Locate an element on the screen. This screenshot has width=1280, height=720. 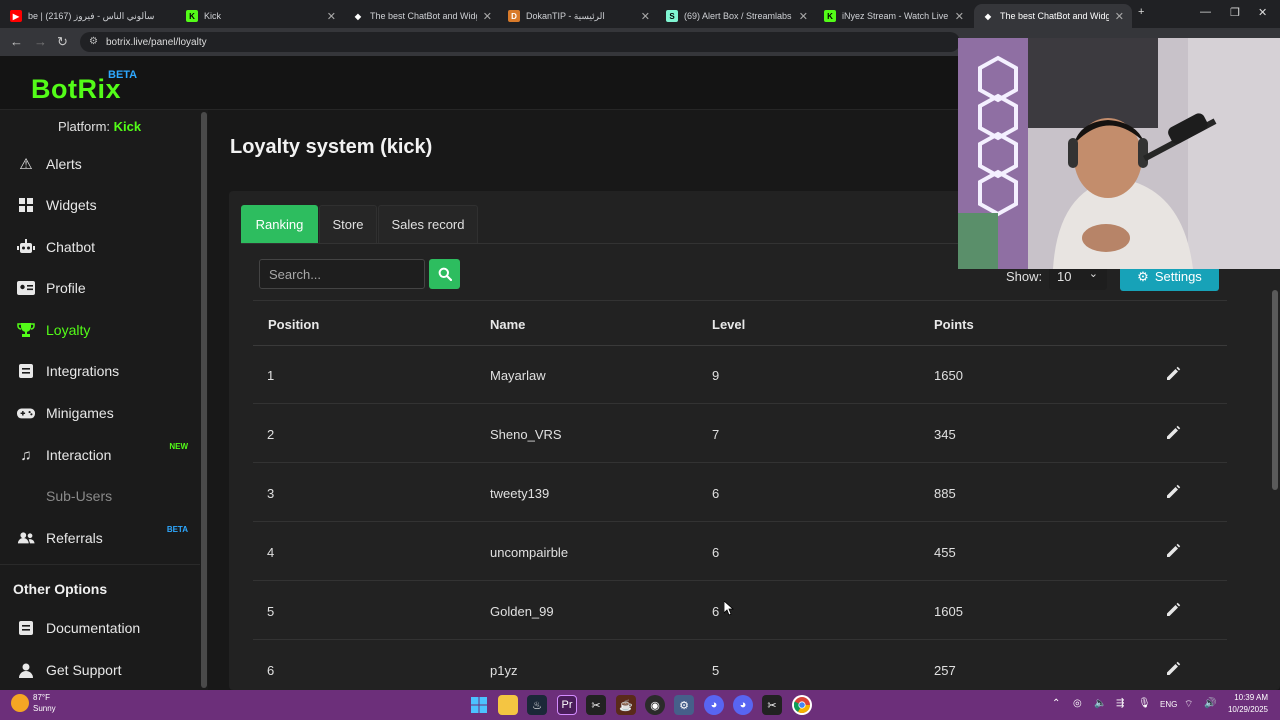
browser-tab: ▶ be | سألوني الناس - فيروز (2167) is located at coordinates (90, 16).